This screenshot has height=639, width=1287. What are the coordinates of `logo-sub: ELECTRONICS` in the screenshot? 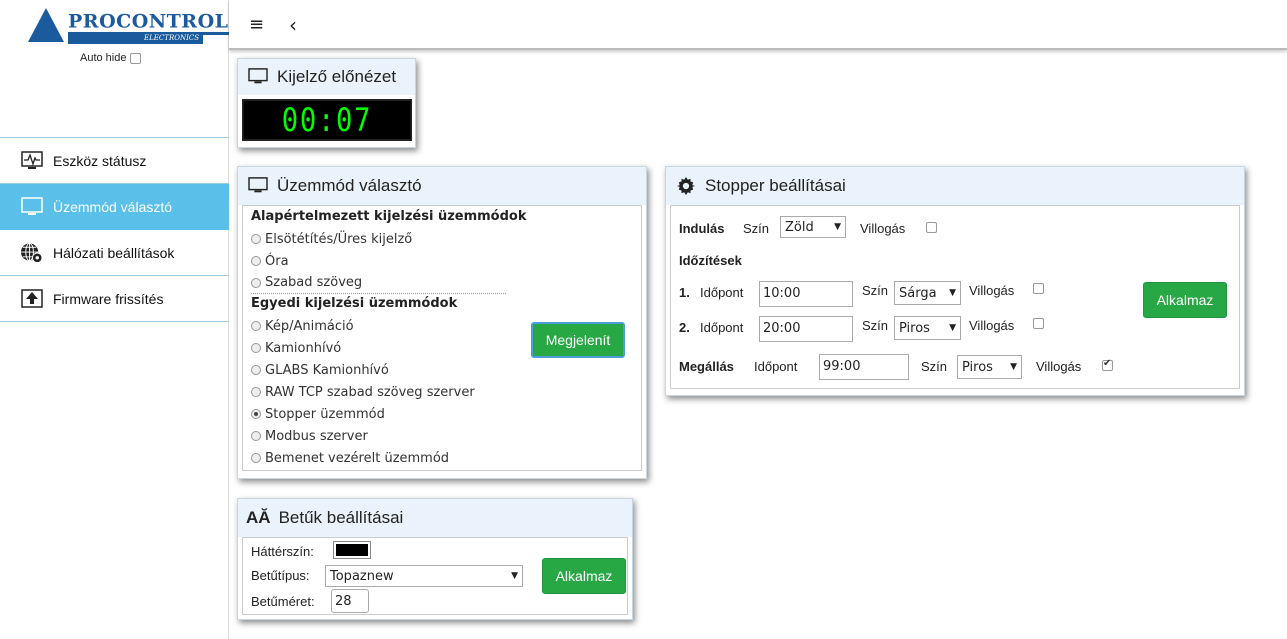 It's located at (135, 38).